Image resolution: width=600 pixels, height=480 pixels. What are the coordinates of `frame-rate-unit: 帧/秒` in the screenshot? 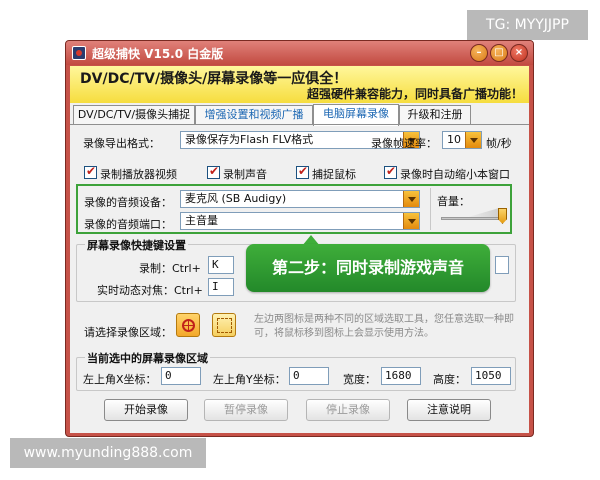 It's located at (499, 143).